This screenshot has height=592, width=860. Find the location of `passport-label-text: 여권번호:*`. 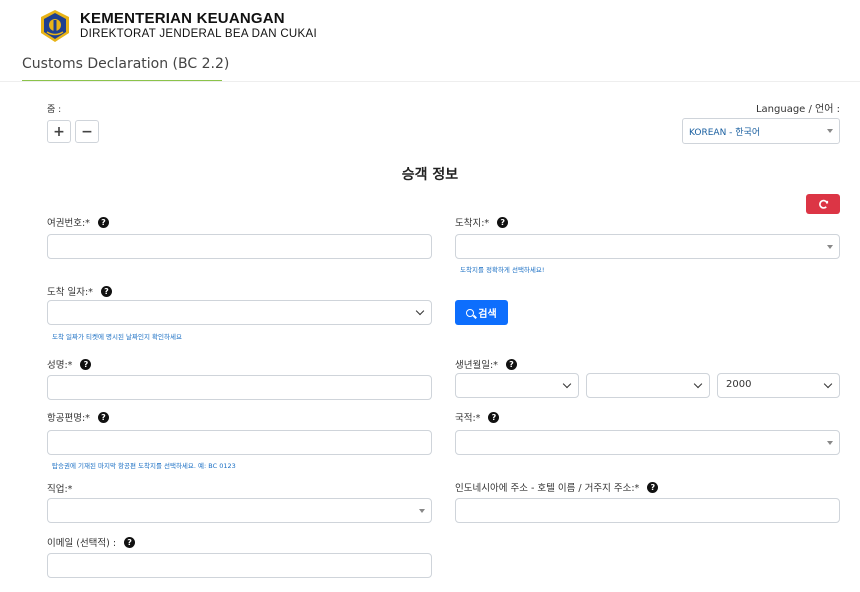

passport-label-text: 여권번호:* is located at coordinates (68, 223).